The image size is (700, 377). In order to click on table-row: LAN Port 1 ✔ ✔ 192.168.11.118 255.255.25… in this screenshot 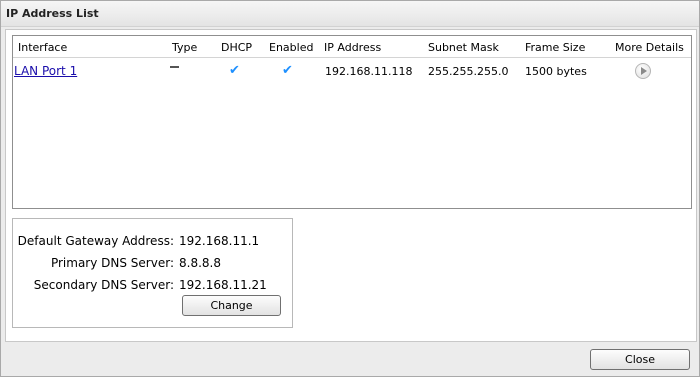, I will do `click(352, 70)`.